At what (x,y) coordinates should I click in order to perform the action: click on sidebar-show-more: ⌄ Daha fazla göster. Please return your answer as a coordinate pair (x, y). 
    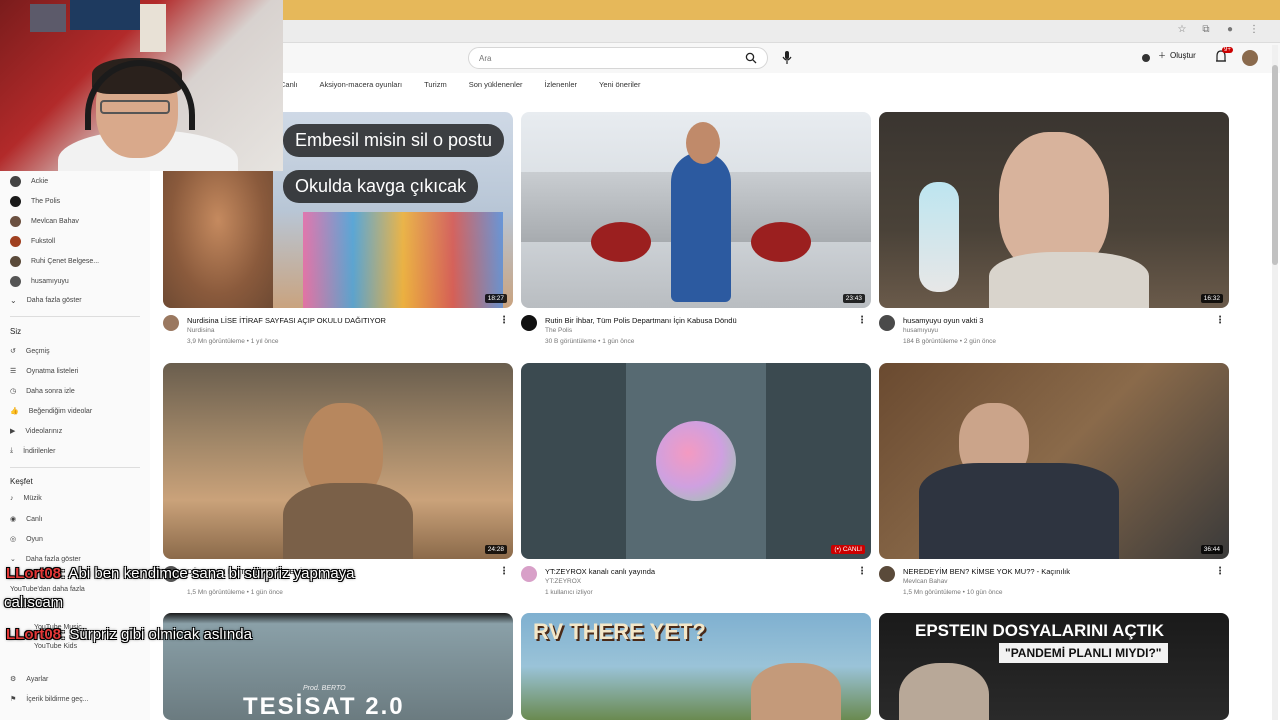
    Looking at the image, I should click on (46, 300).